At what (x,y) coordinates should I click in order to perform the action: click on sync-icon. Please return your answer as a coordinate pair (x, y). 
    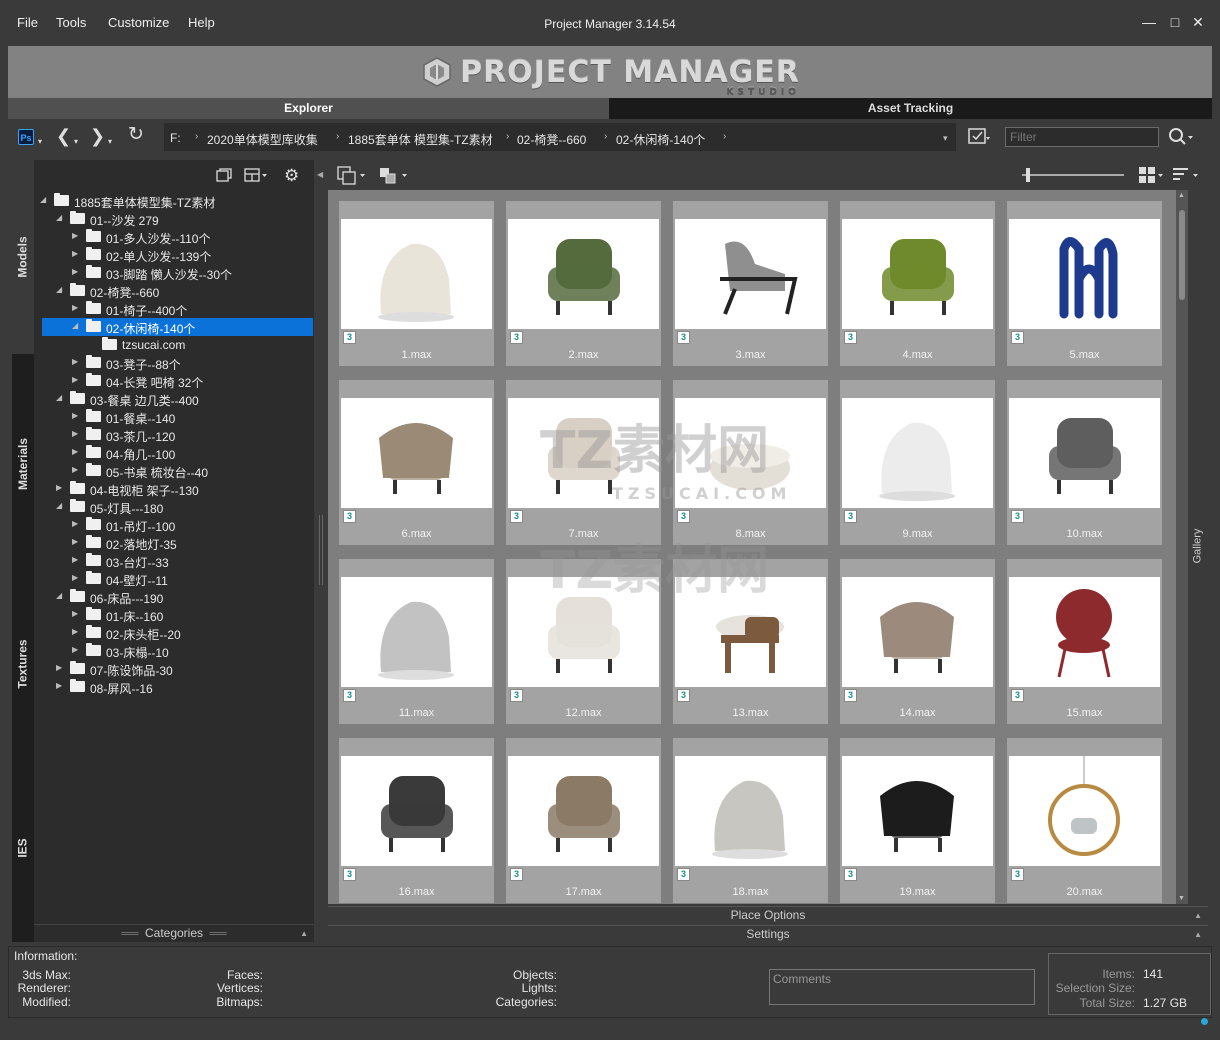
    Looking at the image, I should click on (352, 176).